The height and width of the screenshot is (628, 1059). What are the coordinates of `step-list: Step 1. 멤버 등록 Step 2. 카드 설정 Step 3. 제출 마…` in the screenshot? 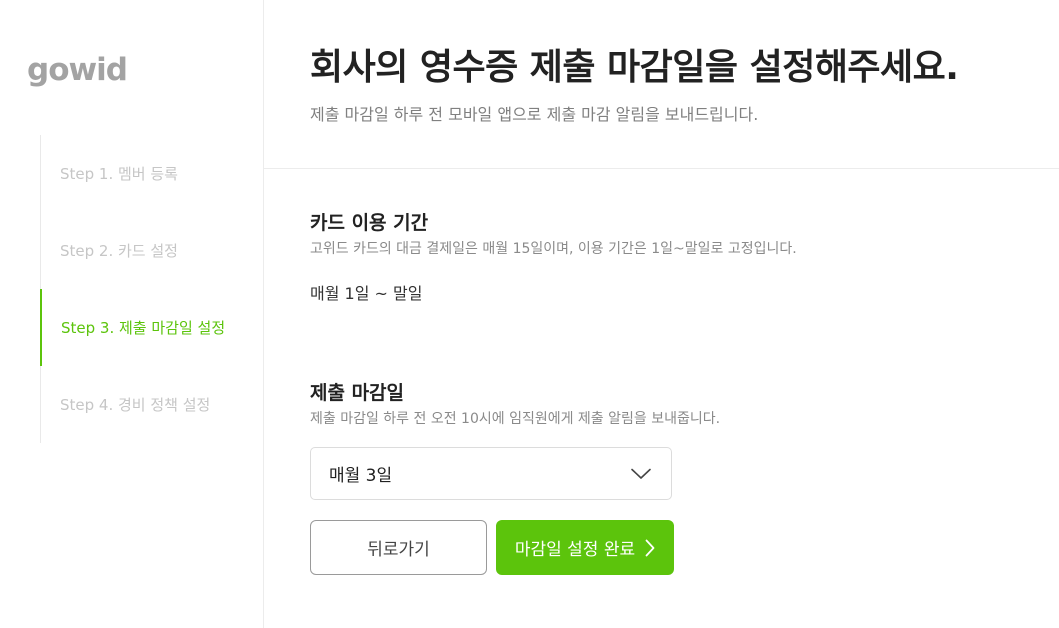 It's located at (151, 289).